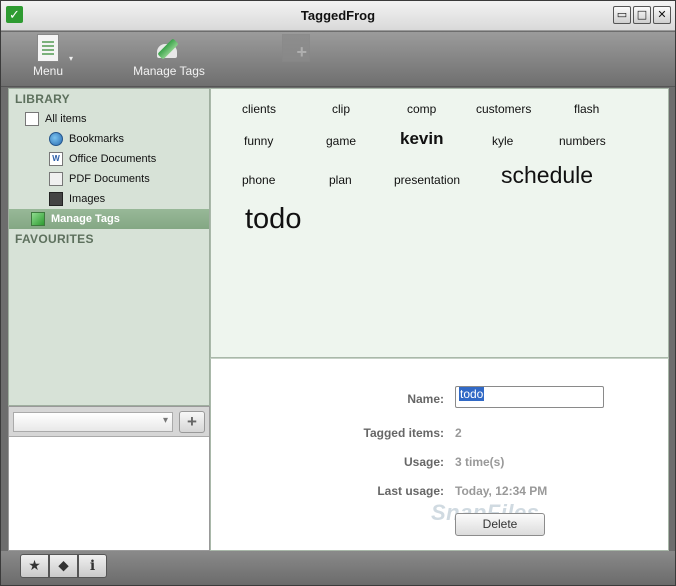  I want to click on tag-item: clip, so click(341, 109).